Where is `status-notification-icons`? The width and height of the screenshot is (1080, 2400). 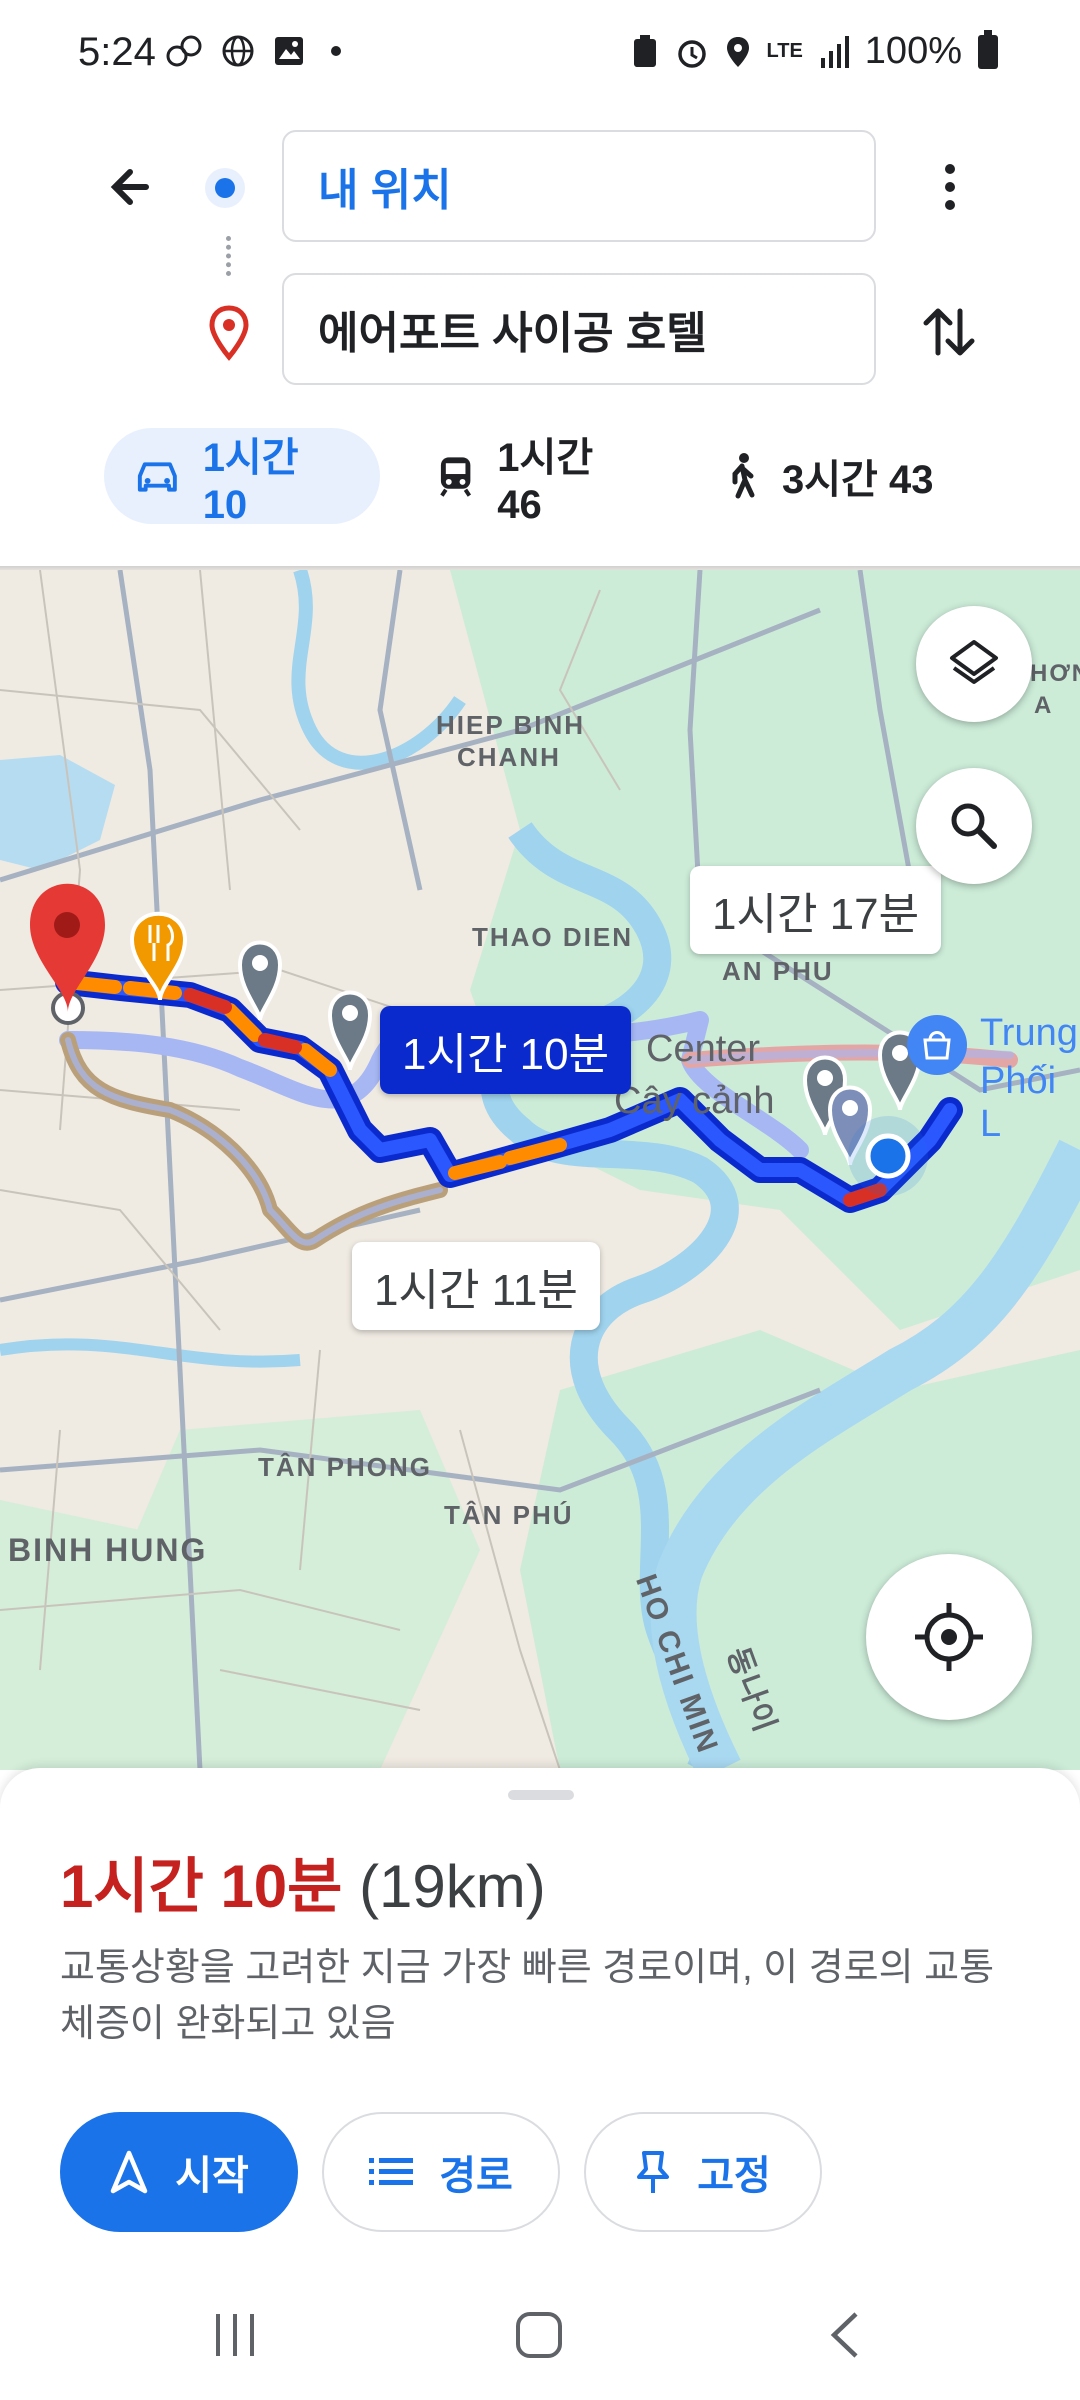 status-notification-icons is located at coordinates (253, 51).